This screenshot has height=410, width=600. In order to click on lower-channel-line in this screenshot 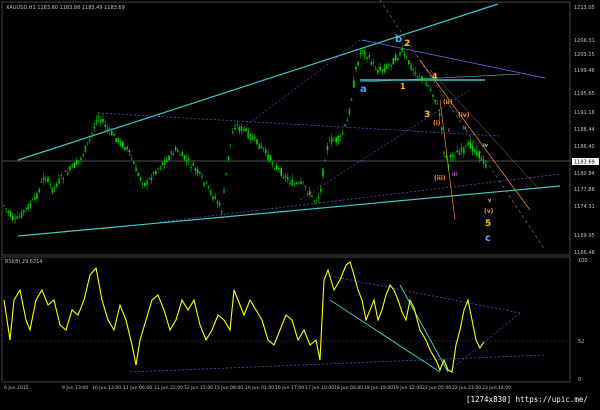, I will do `click(289, 211)`.